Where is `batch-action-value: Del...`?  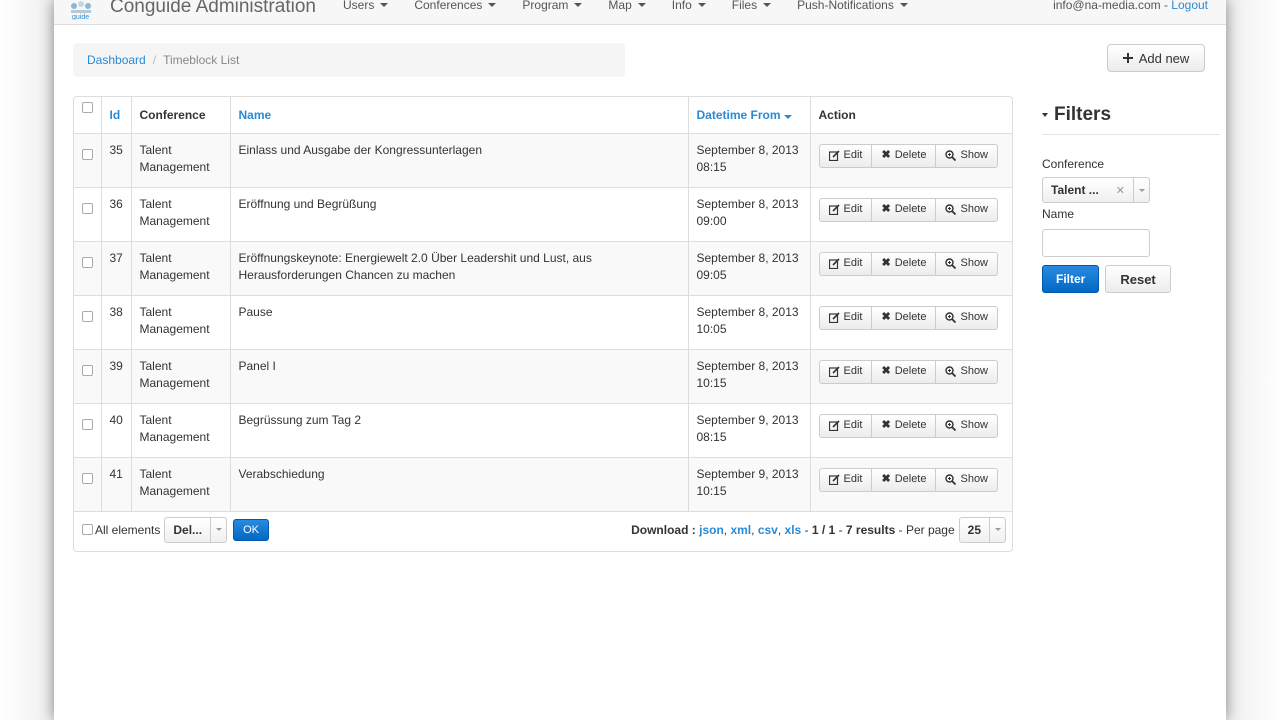 batch-action-value: Del... is located at coordinates (188, 529).